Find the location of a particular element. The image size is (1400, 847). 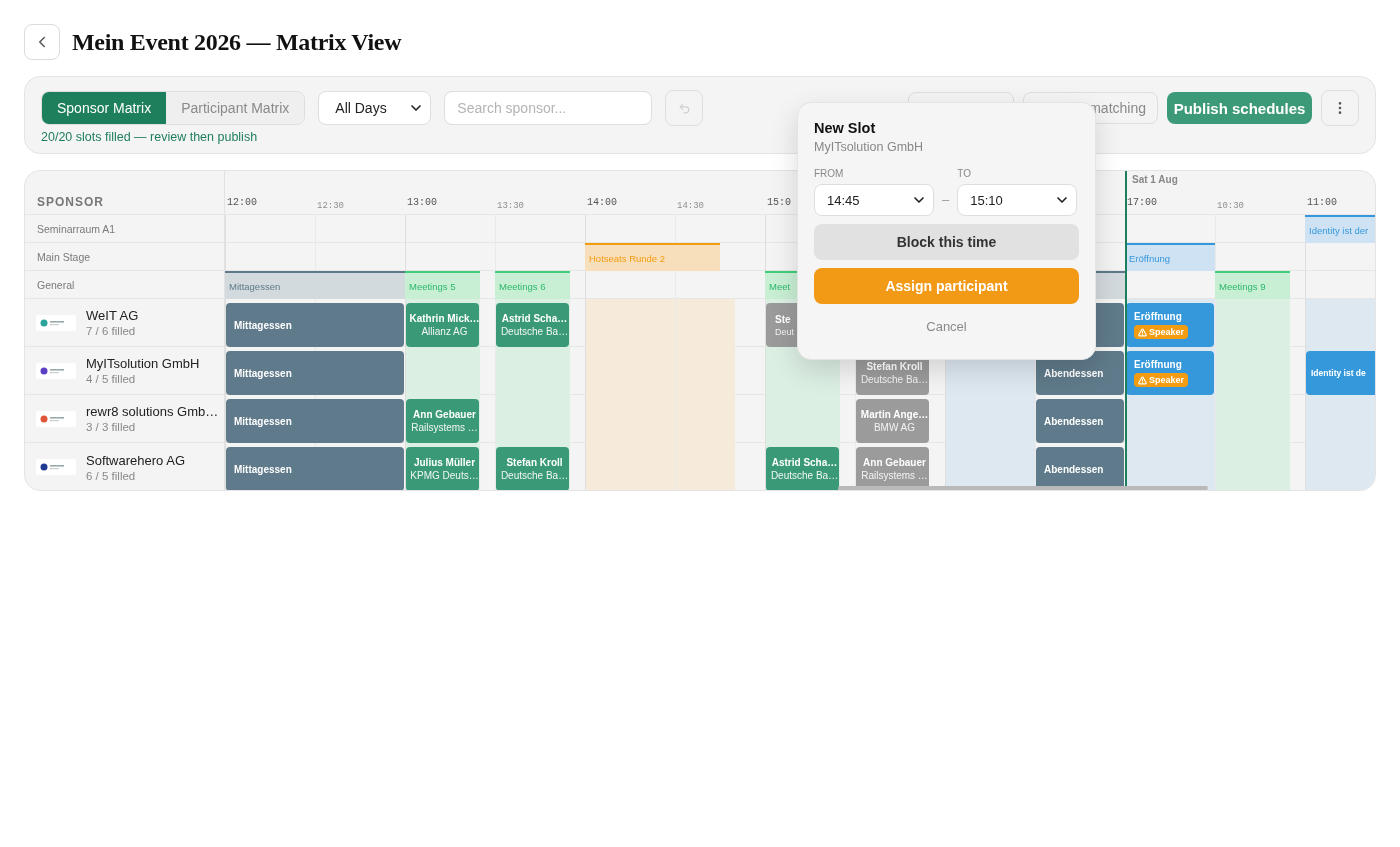

field-label: TO is located at coordinates (964, 173).